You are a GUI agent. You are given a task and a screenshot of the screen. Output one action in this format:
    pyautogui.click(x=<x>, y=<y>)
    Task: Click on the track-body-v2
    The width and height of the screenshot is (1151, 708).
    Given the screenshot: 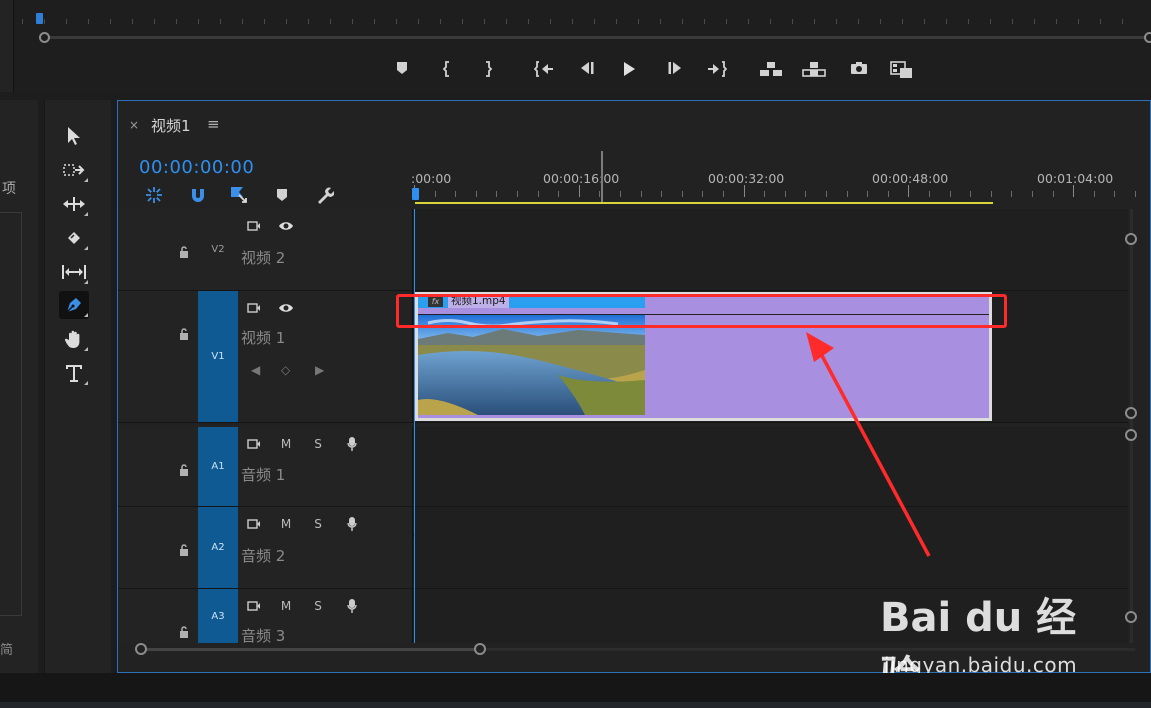 What is the action you would take?
    pyautogui.click(x=771, y=249)
    